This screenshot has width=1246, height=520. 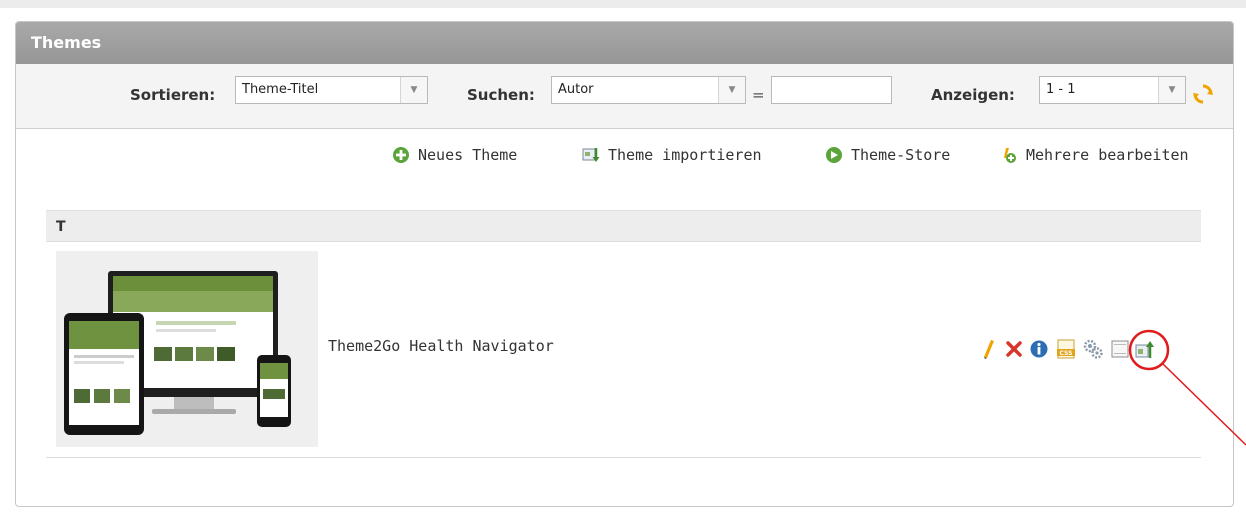 What do you see at coordinates (1120, 349) in the screenshot?
I see `layout-icon` at bounding box center [1120, 349].